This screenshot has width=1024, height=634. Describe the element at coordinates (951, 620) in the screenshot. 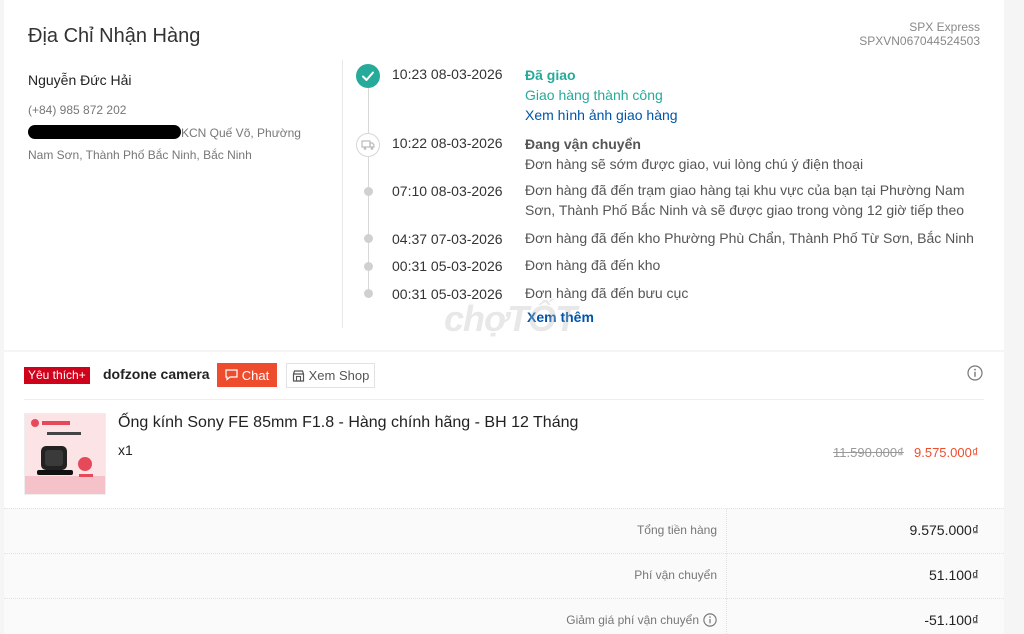

I see `summary-value: -51.100₫` at that location.